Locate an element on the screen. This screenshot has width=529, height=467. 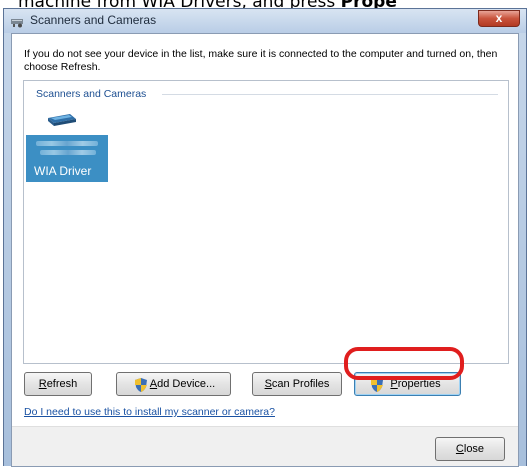
highlight-annotation-ring is located at coordinates (404, 363).